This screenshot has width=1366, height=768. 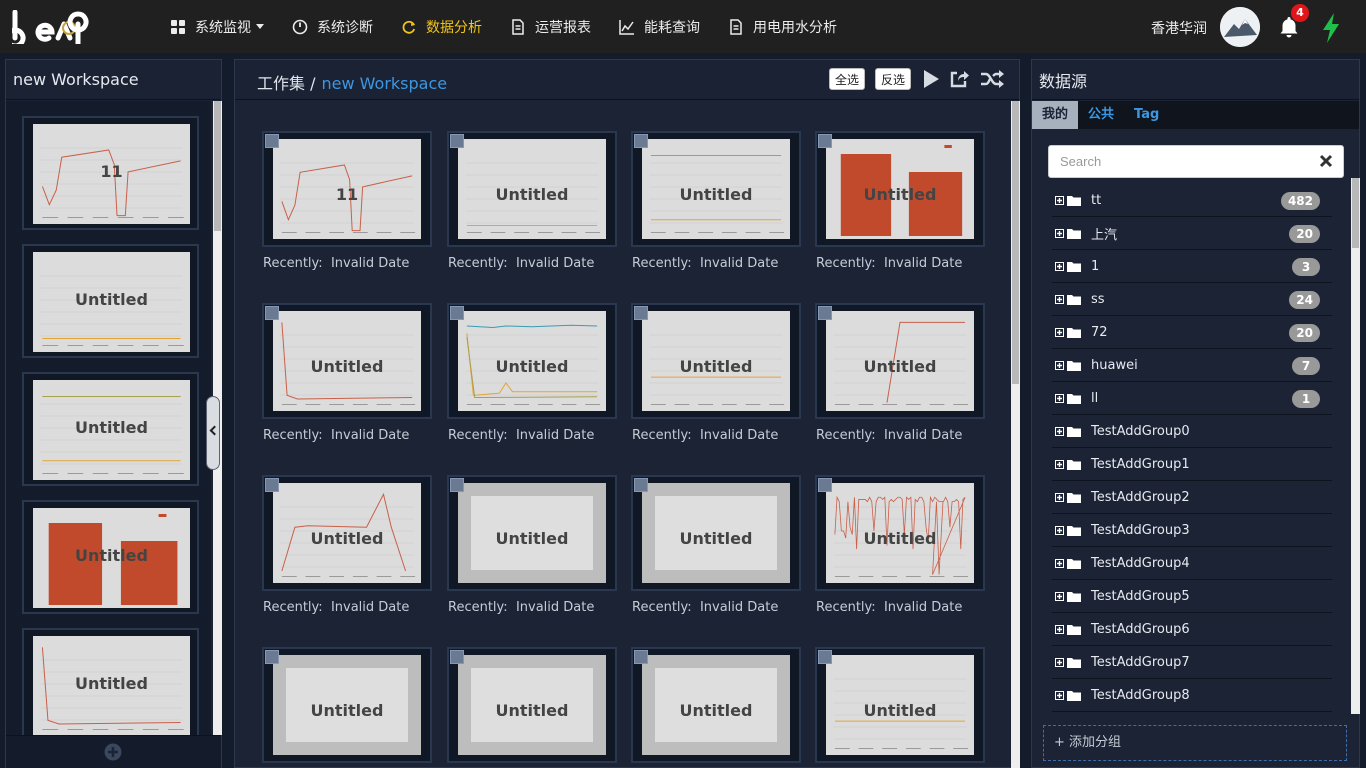 I want to click on clear-x-icon, so click(x=1326, y=161).